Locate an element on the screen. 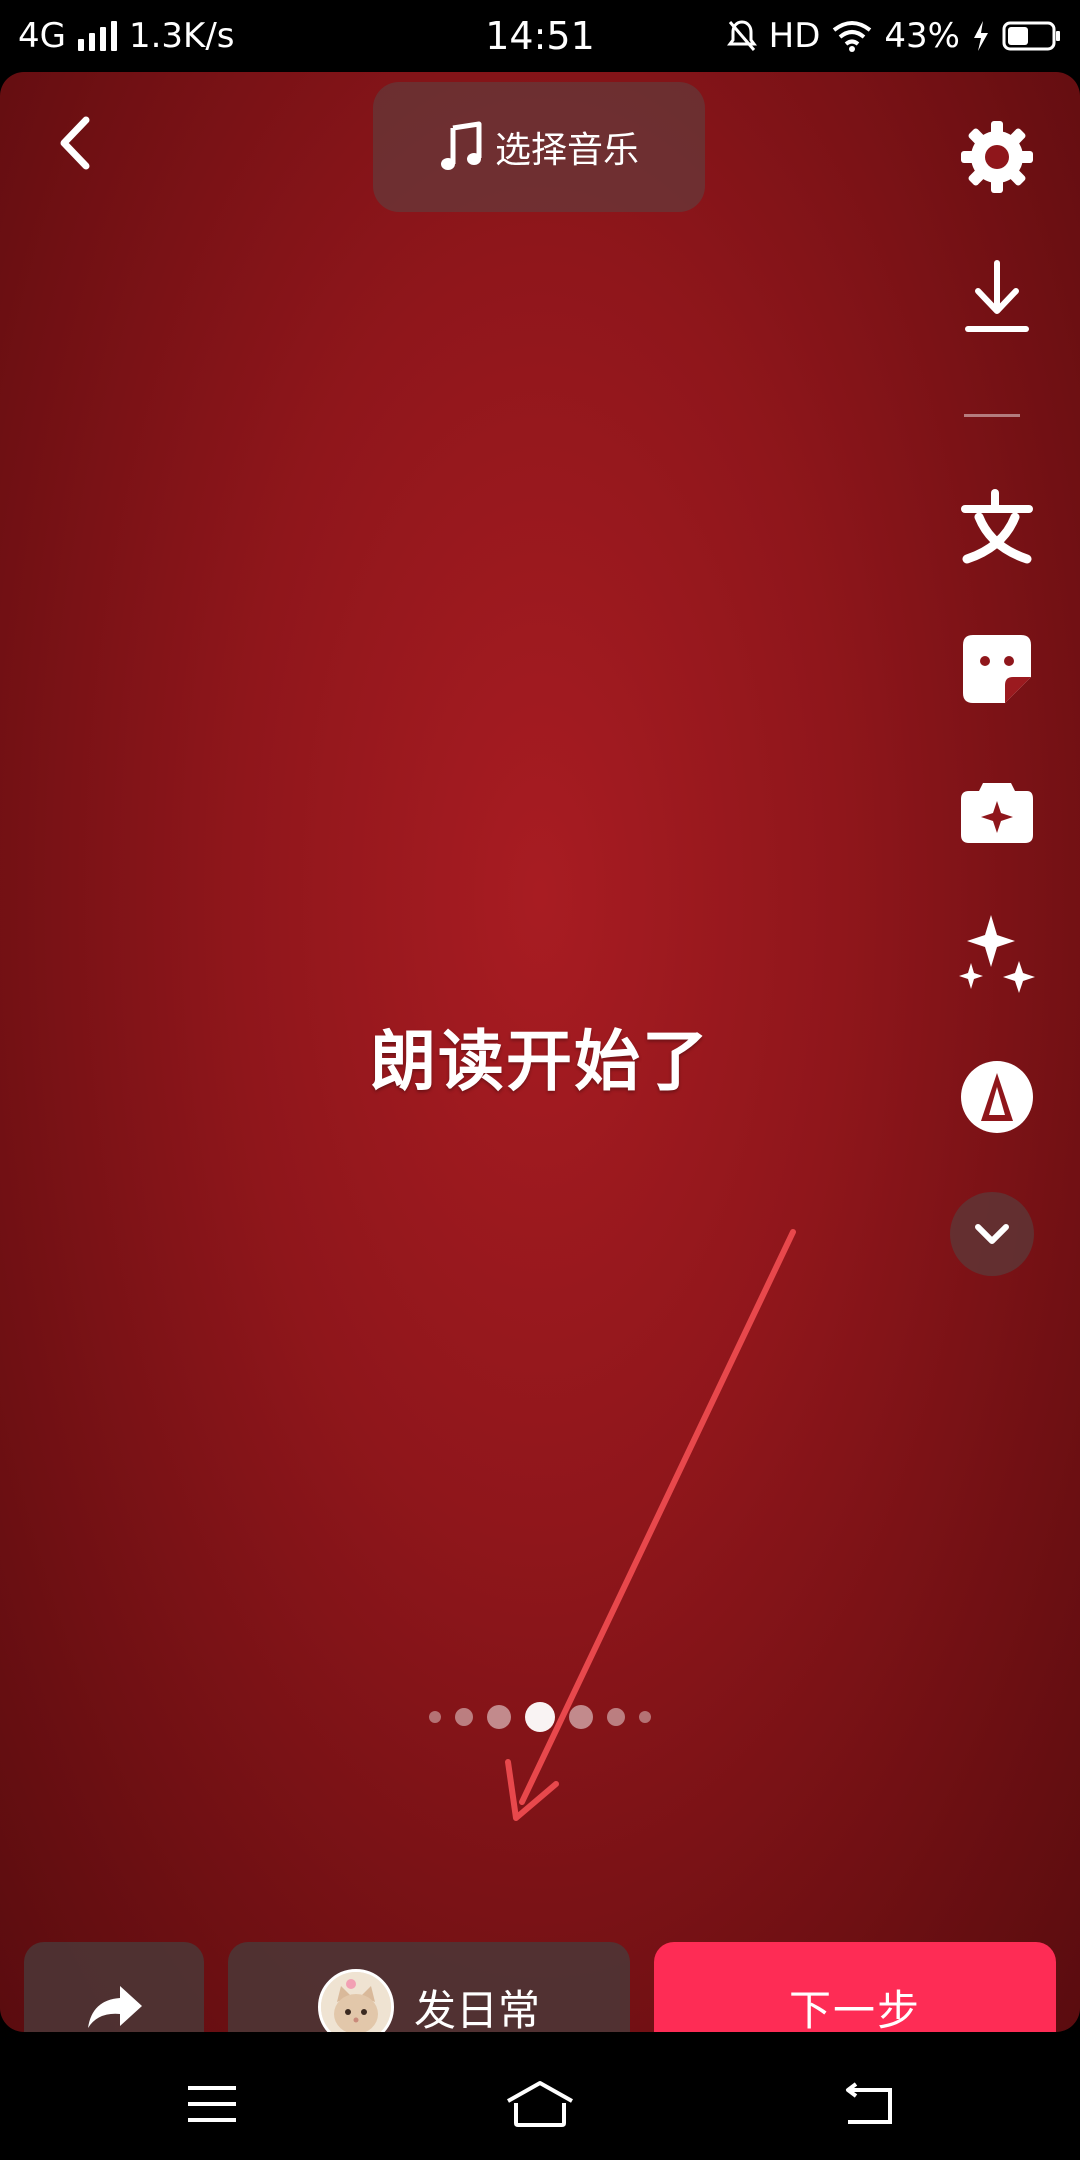 The image size is (1080, 2160). text-icon is located at coordinates (997, 526).